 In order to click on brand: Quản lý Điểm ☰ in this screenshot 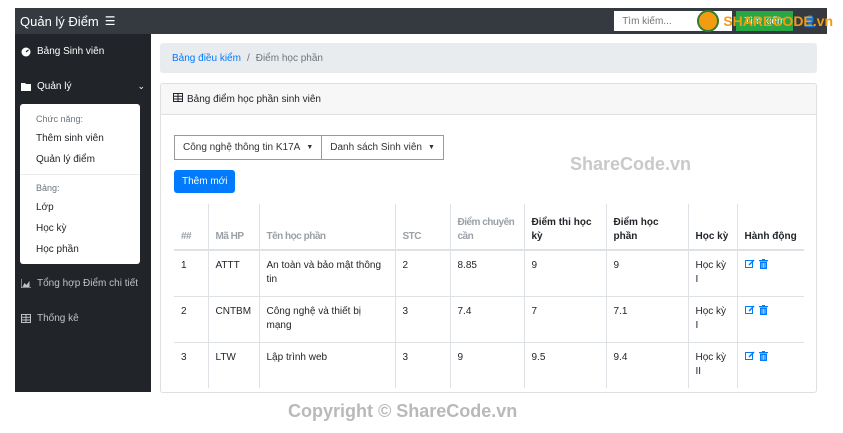, I will do `click(65, 21)`.